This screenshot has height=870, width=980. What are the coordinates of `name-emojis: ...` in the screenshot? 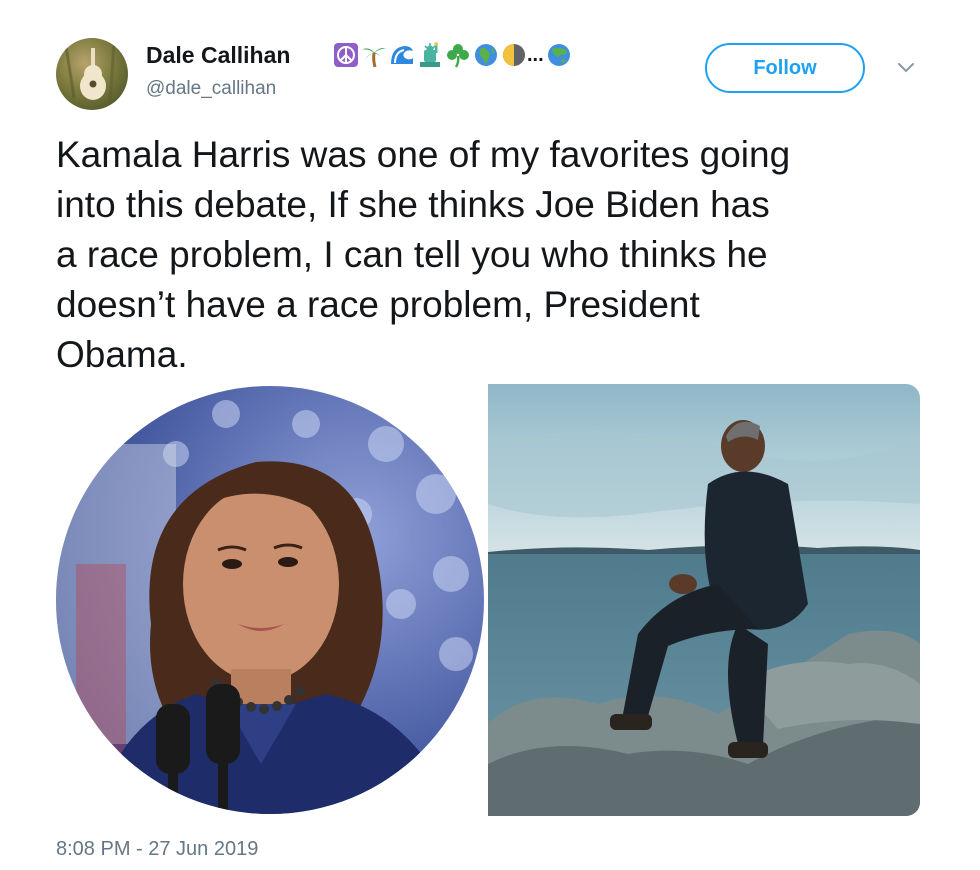 It's located at (452, 55).